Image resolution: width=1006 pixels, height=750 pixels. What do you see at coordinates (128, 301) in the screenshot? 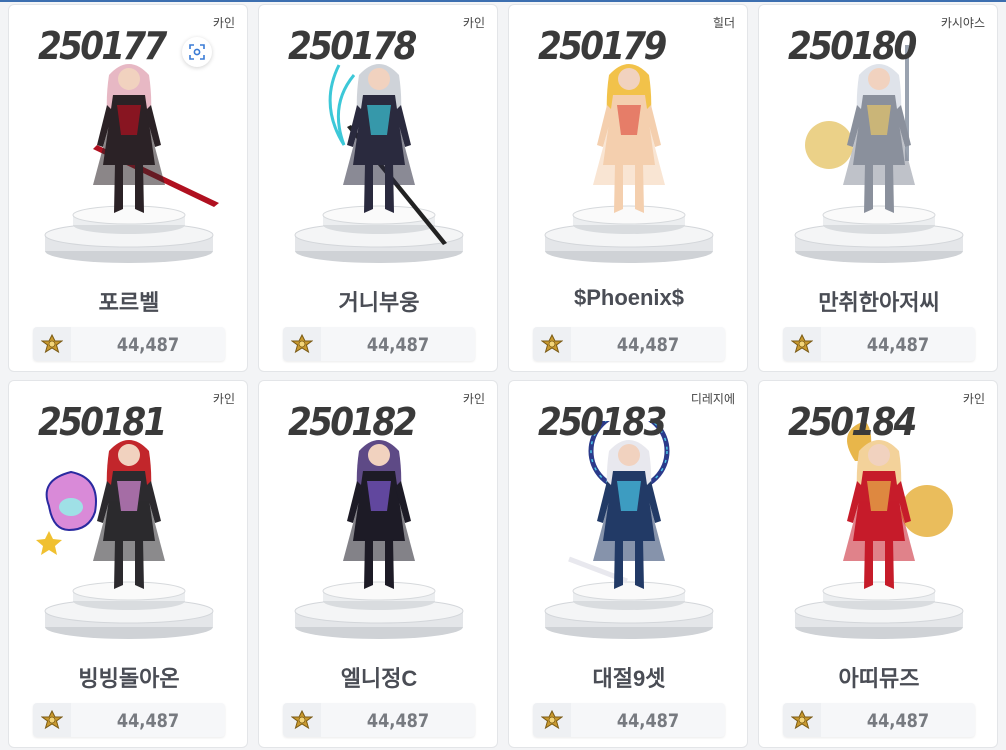
I see `character-name: 포르벨` at bounding box center [128, 301].